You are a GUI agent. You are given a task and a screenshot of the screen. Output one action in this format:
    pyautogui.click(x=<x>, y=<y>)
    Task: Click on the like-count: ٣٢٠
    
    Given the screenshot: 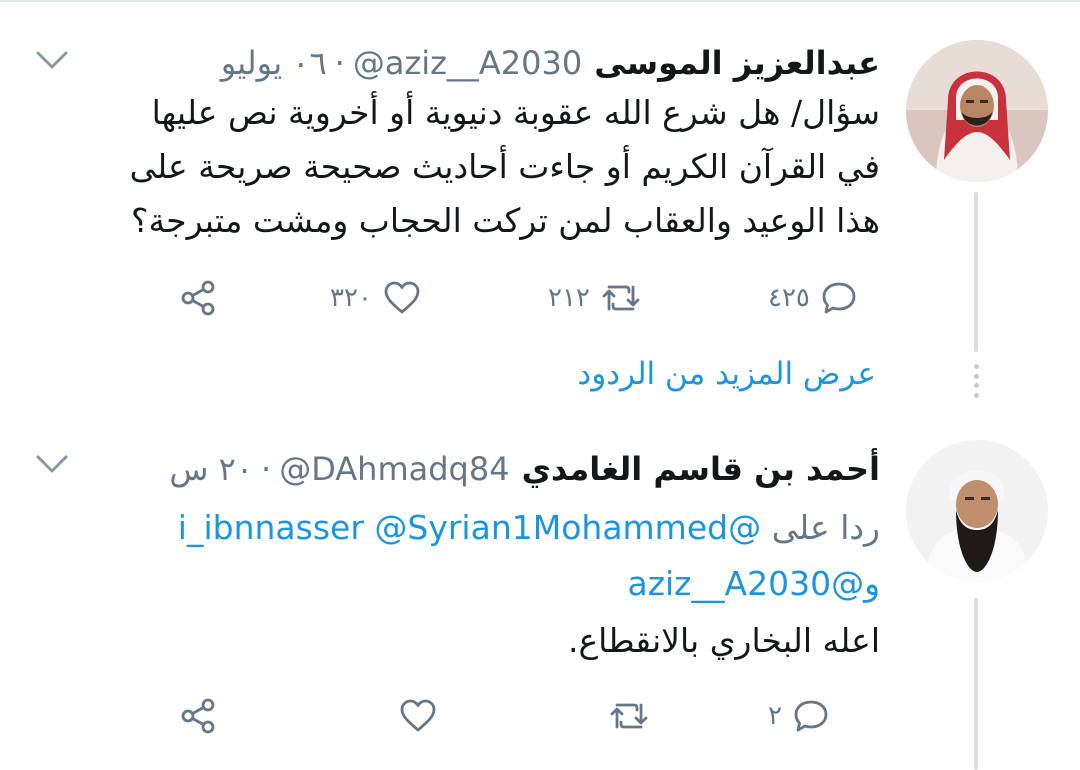 What is the action you would take?
    pyautogui.click(x=351, y=298)
    